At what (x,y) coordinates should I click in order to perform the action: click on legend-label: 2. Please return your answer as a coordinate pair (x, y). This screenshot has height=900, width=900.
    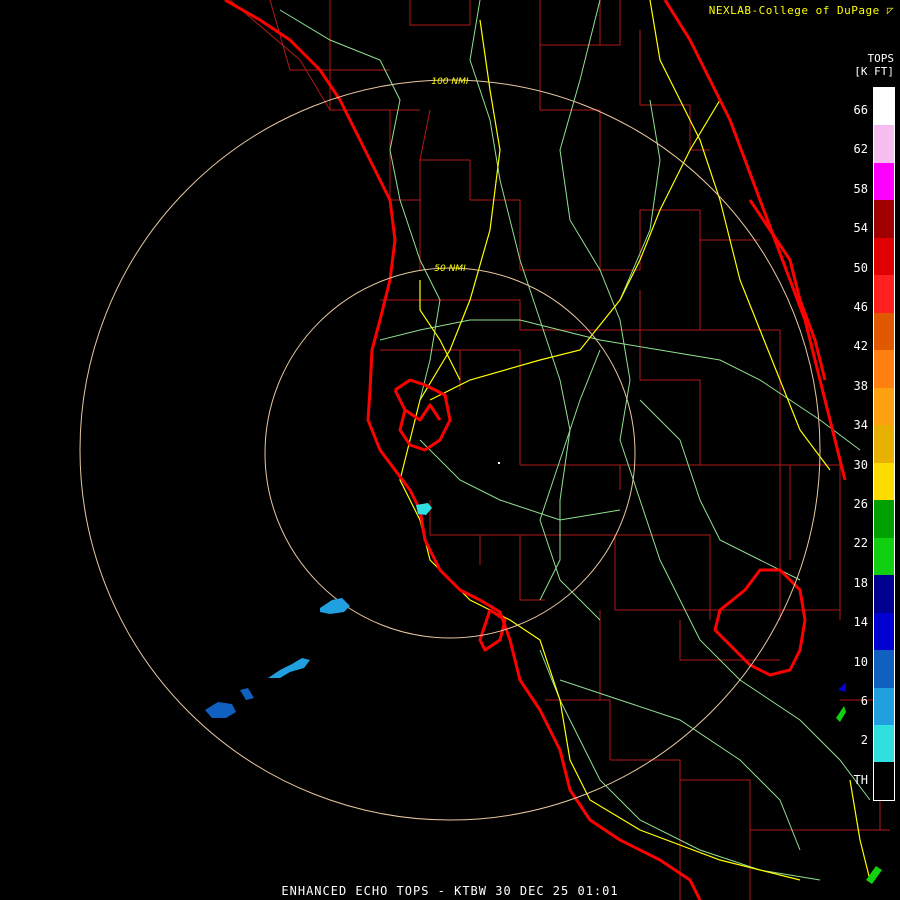
    Looking at the image, I should click on (864, 740).